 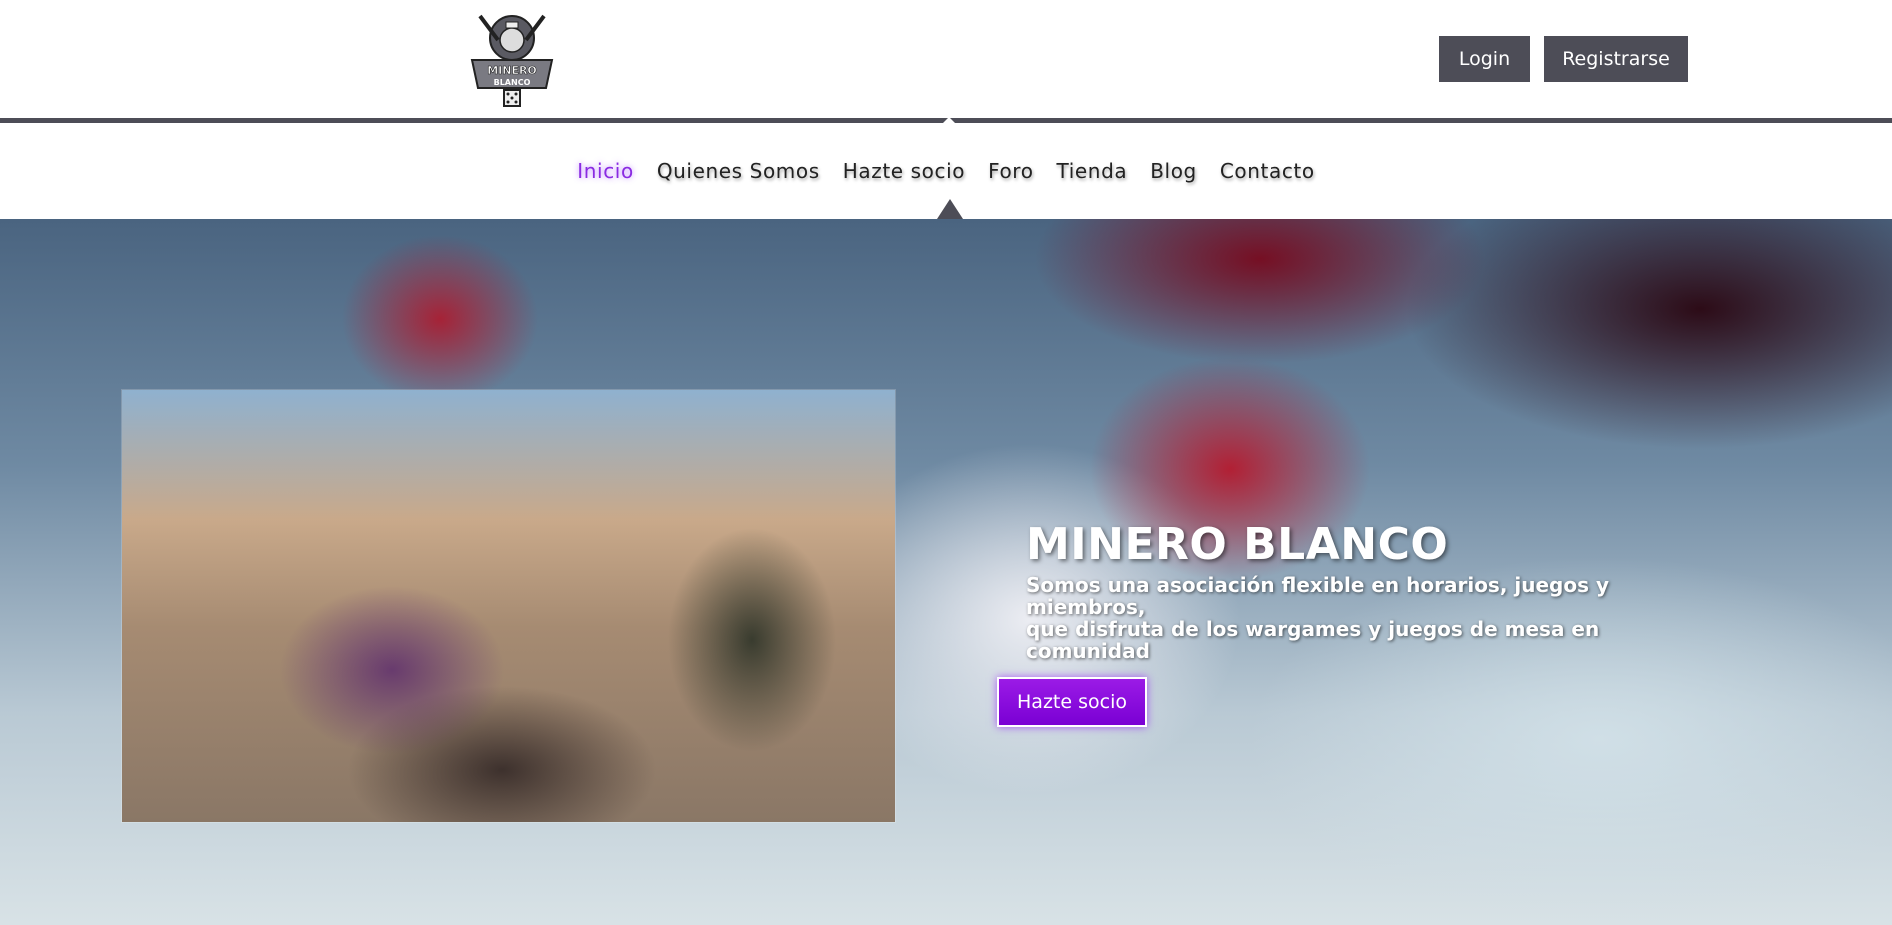 I want to click on nav-item-hazte-socio: Hazte socio, so click(x=904, y=171).